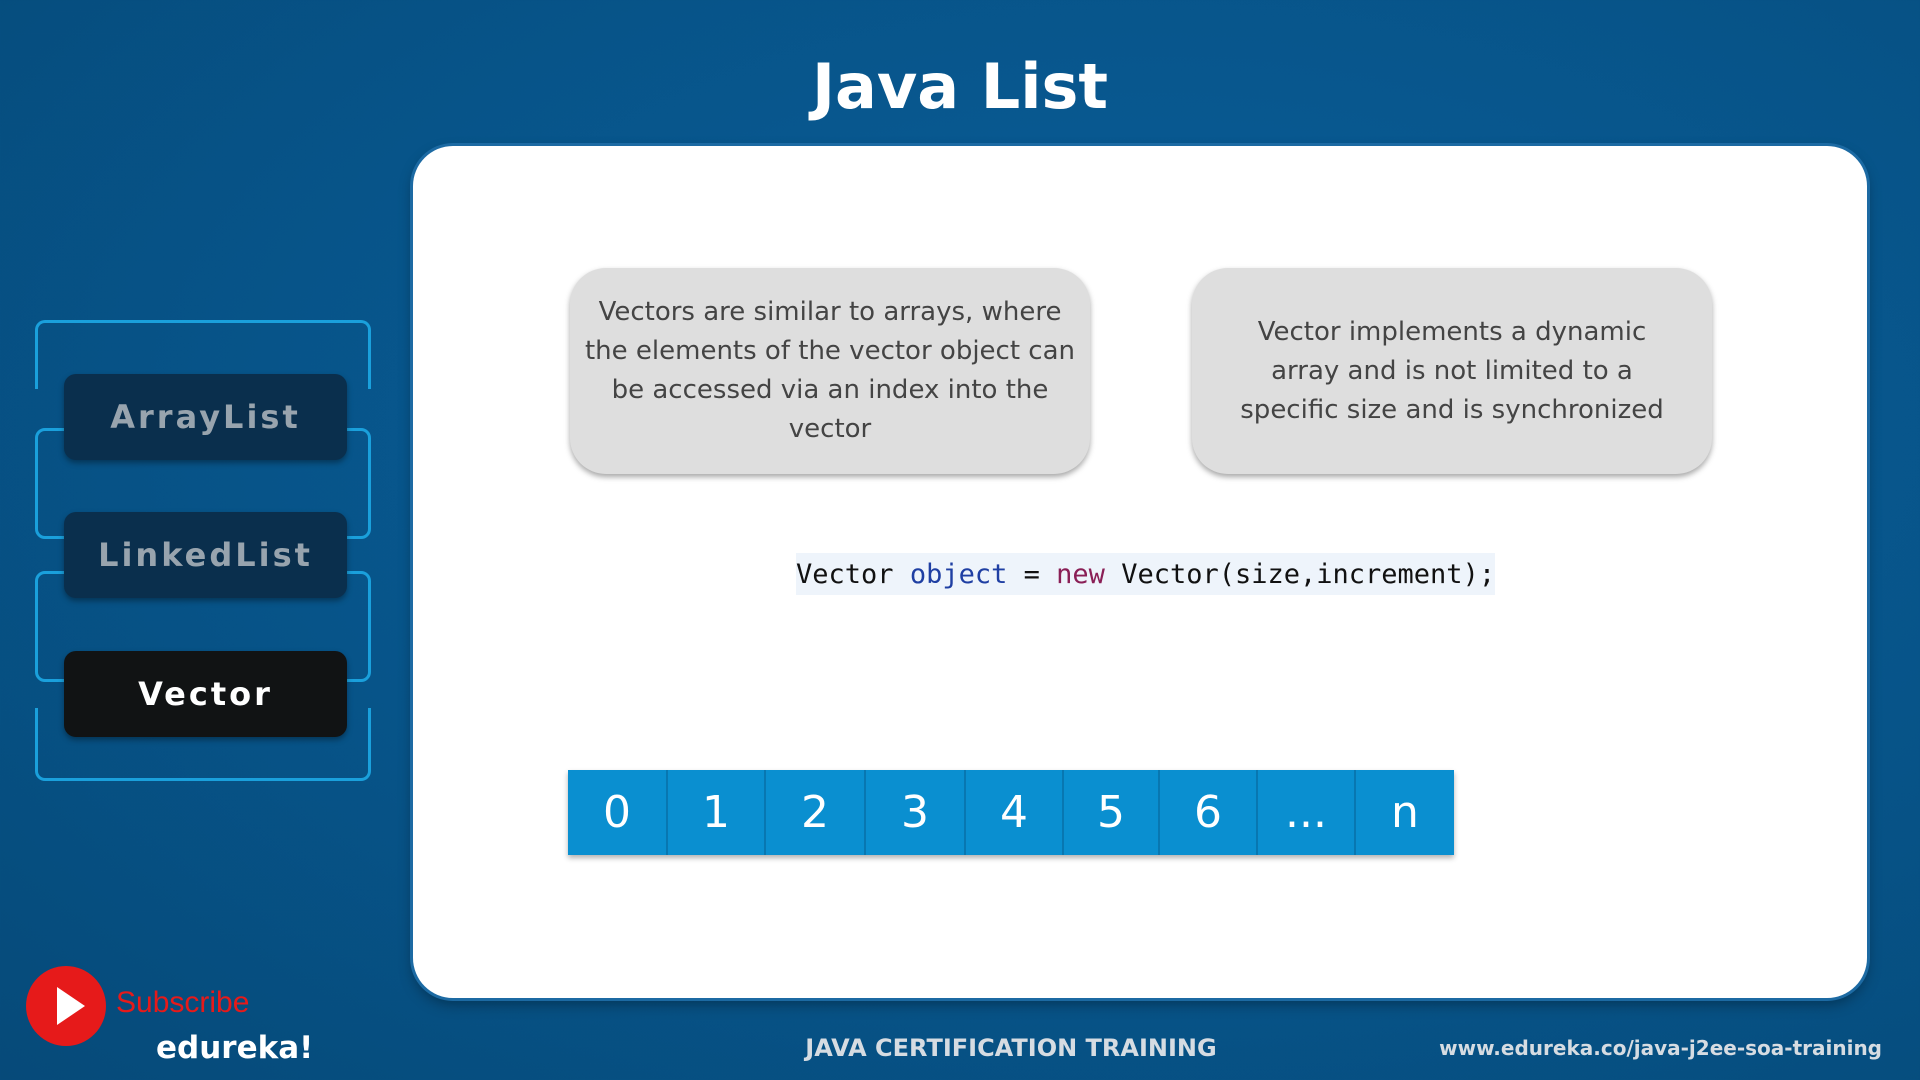 This screenshot has height=1080, width=1920. Describe the element at coordinates (1112, 812) in the screenshot. I see `array-cell: 5` at that location.